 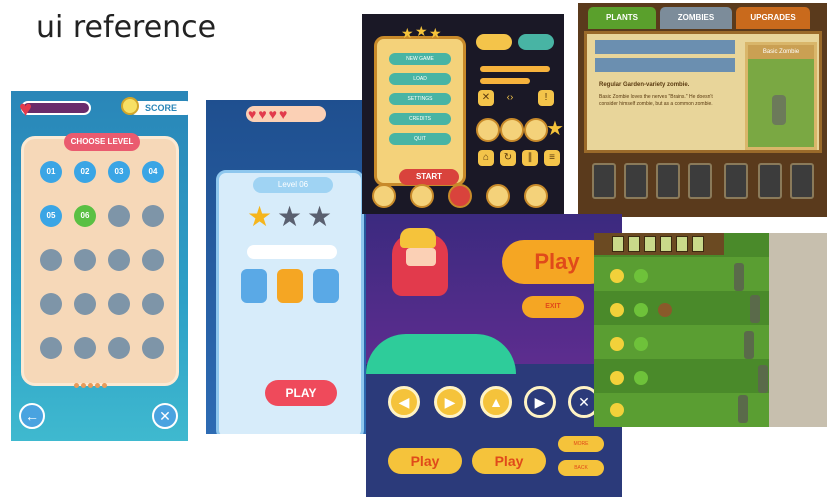 I want to click on play-button: PLAY, so click(x=301, y=393).